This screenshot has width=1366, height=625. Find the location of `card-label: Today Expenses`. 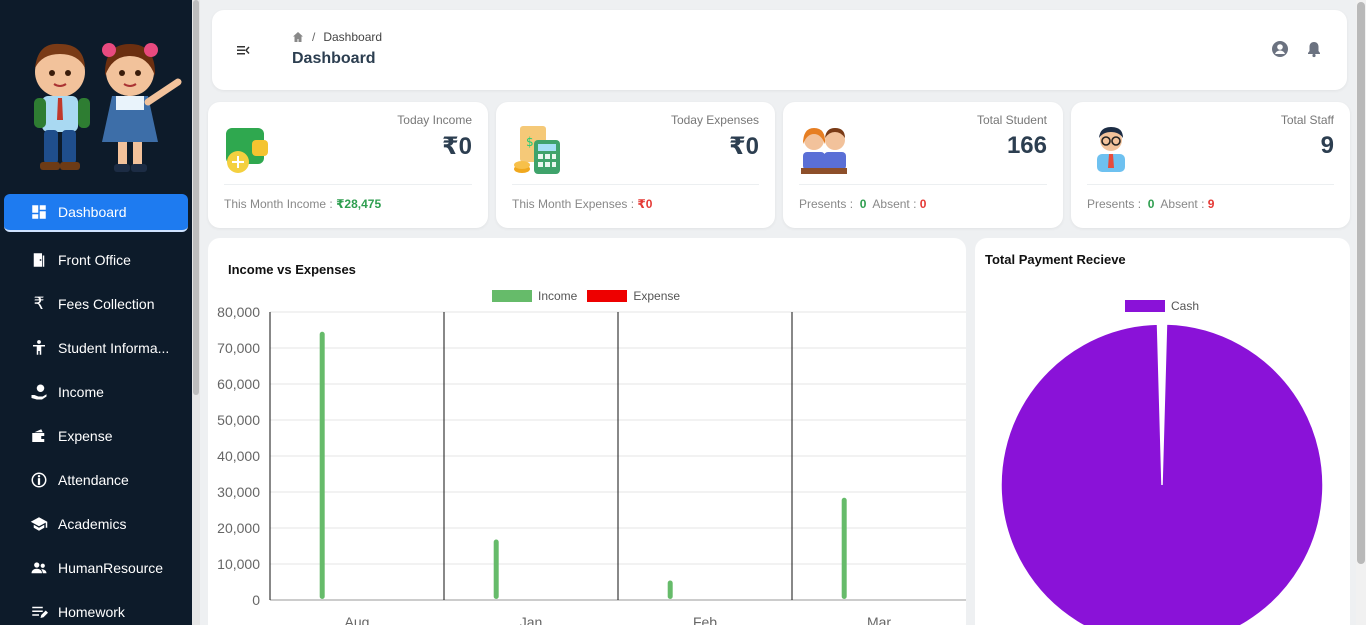

card-label: Today Expenses is located at coordinates (714, 120).